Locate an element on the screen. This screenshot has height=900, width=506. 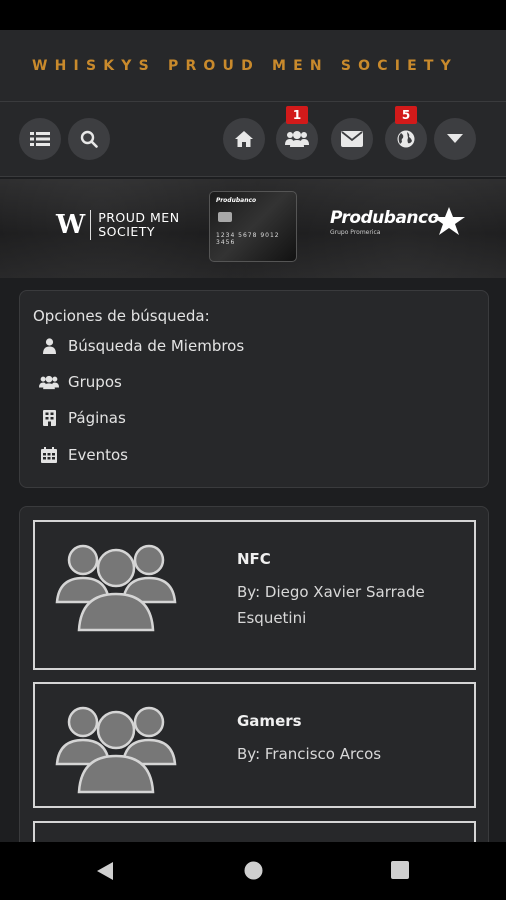
toolbar: 1 5 is located at coordinates (253, 139).